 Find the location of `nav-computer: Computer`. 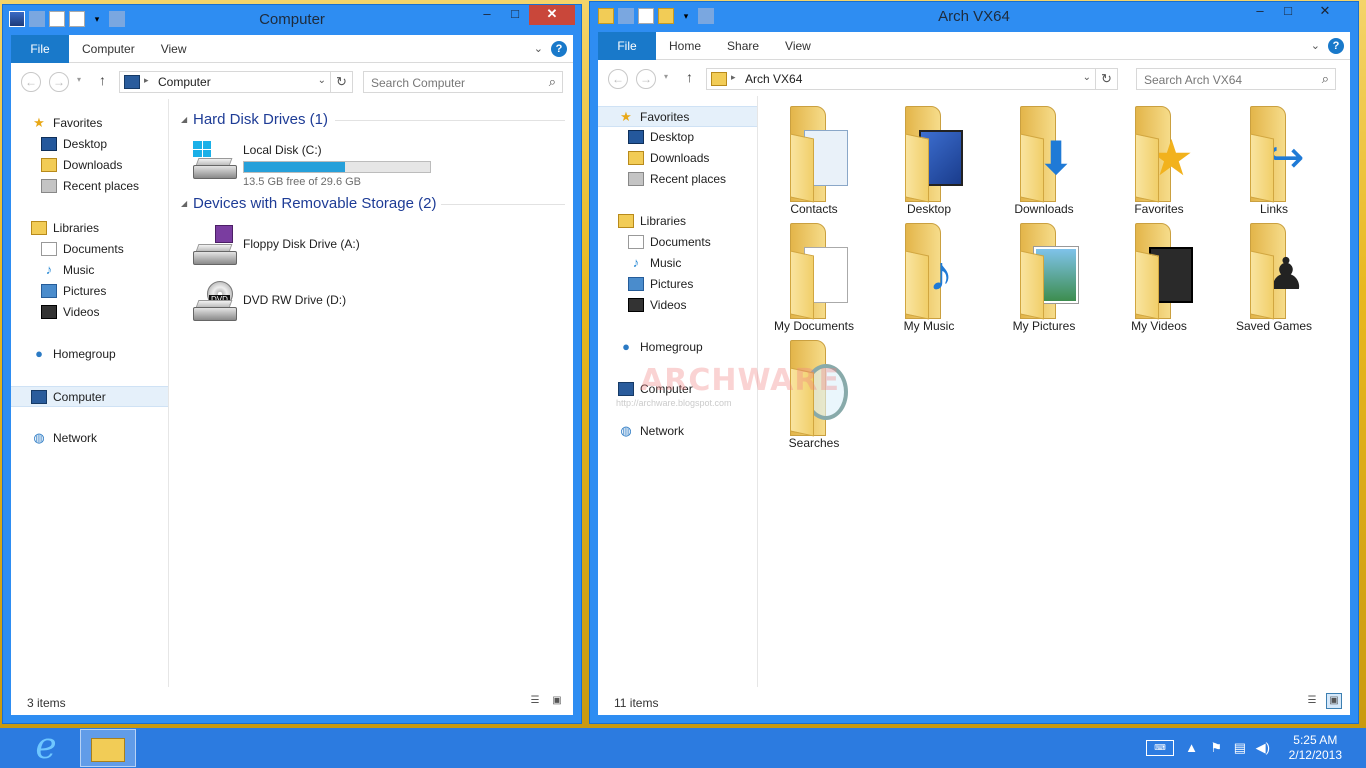

nav-computer: Computer is located at coordinates (89, 396).